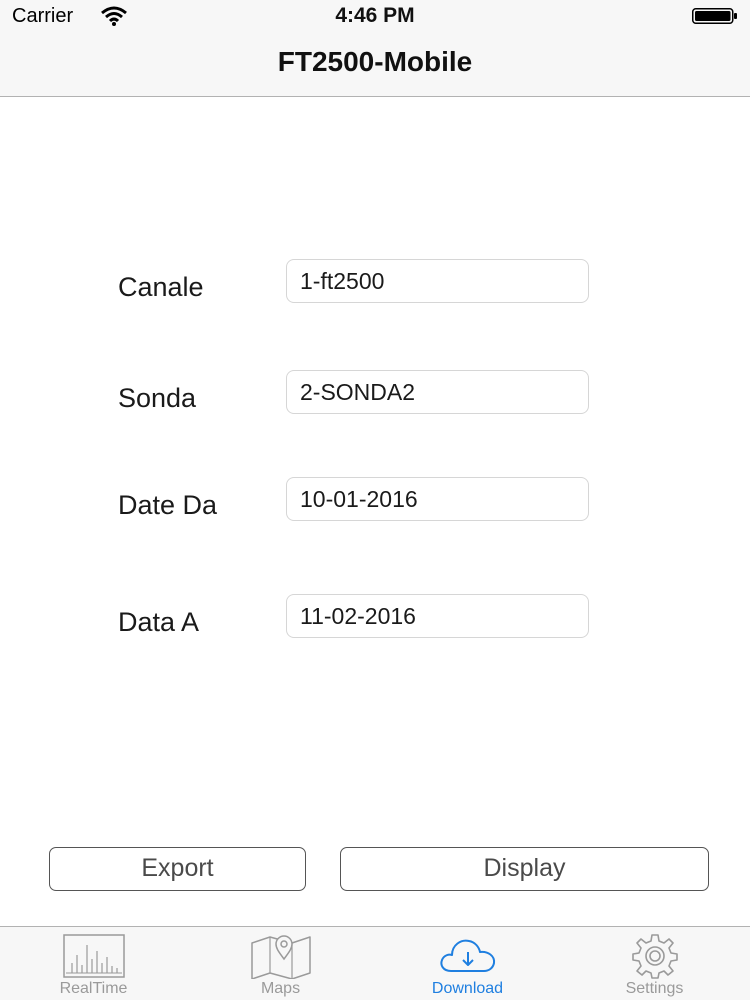 The image size is (750, 1000). What do you see at coordinates (437, 392) in the screenshot?
I see `sonda-field: 2-SONDA2` at bounding box center [437, 392].